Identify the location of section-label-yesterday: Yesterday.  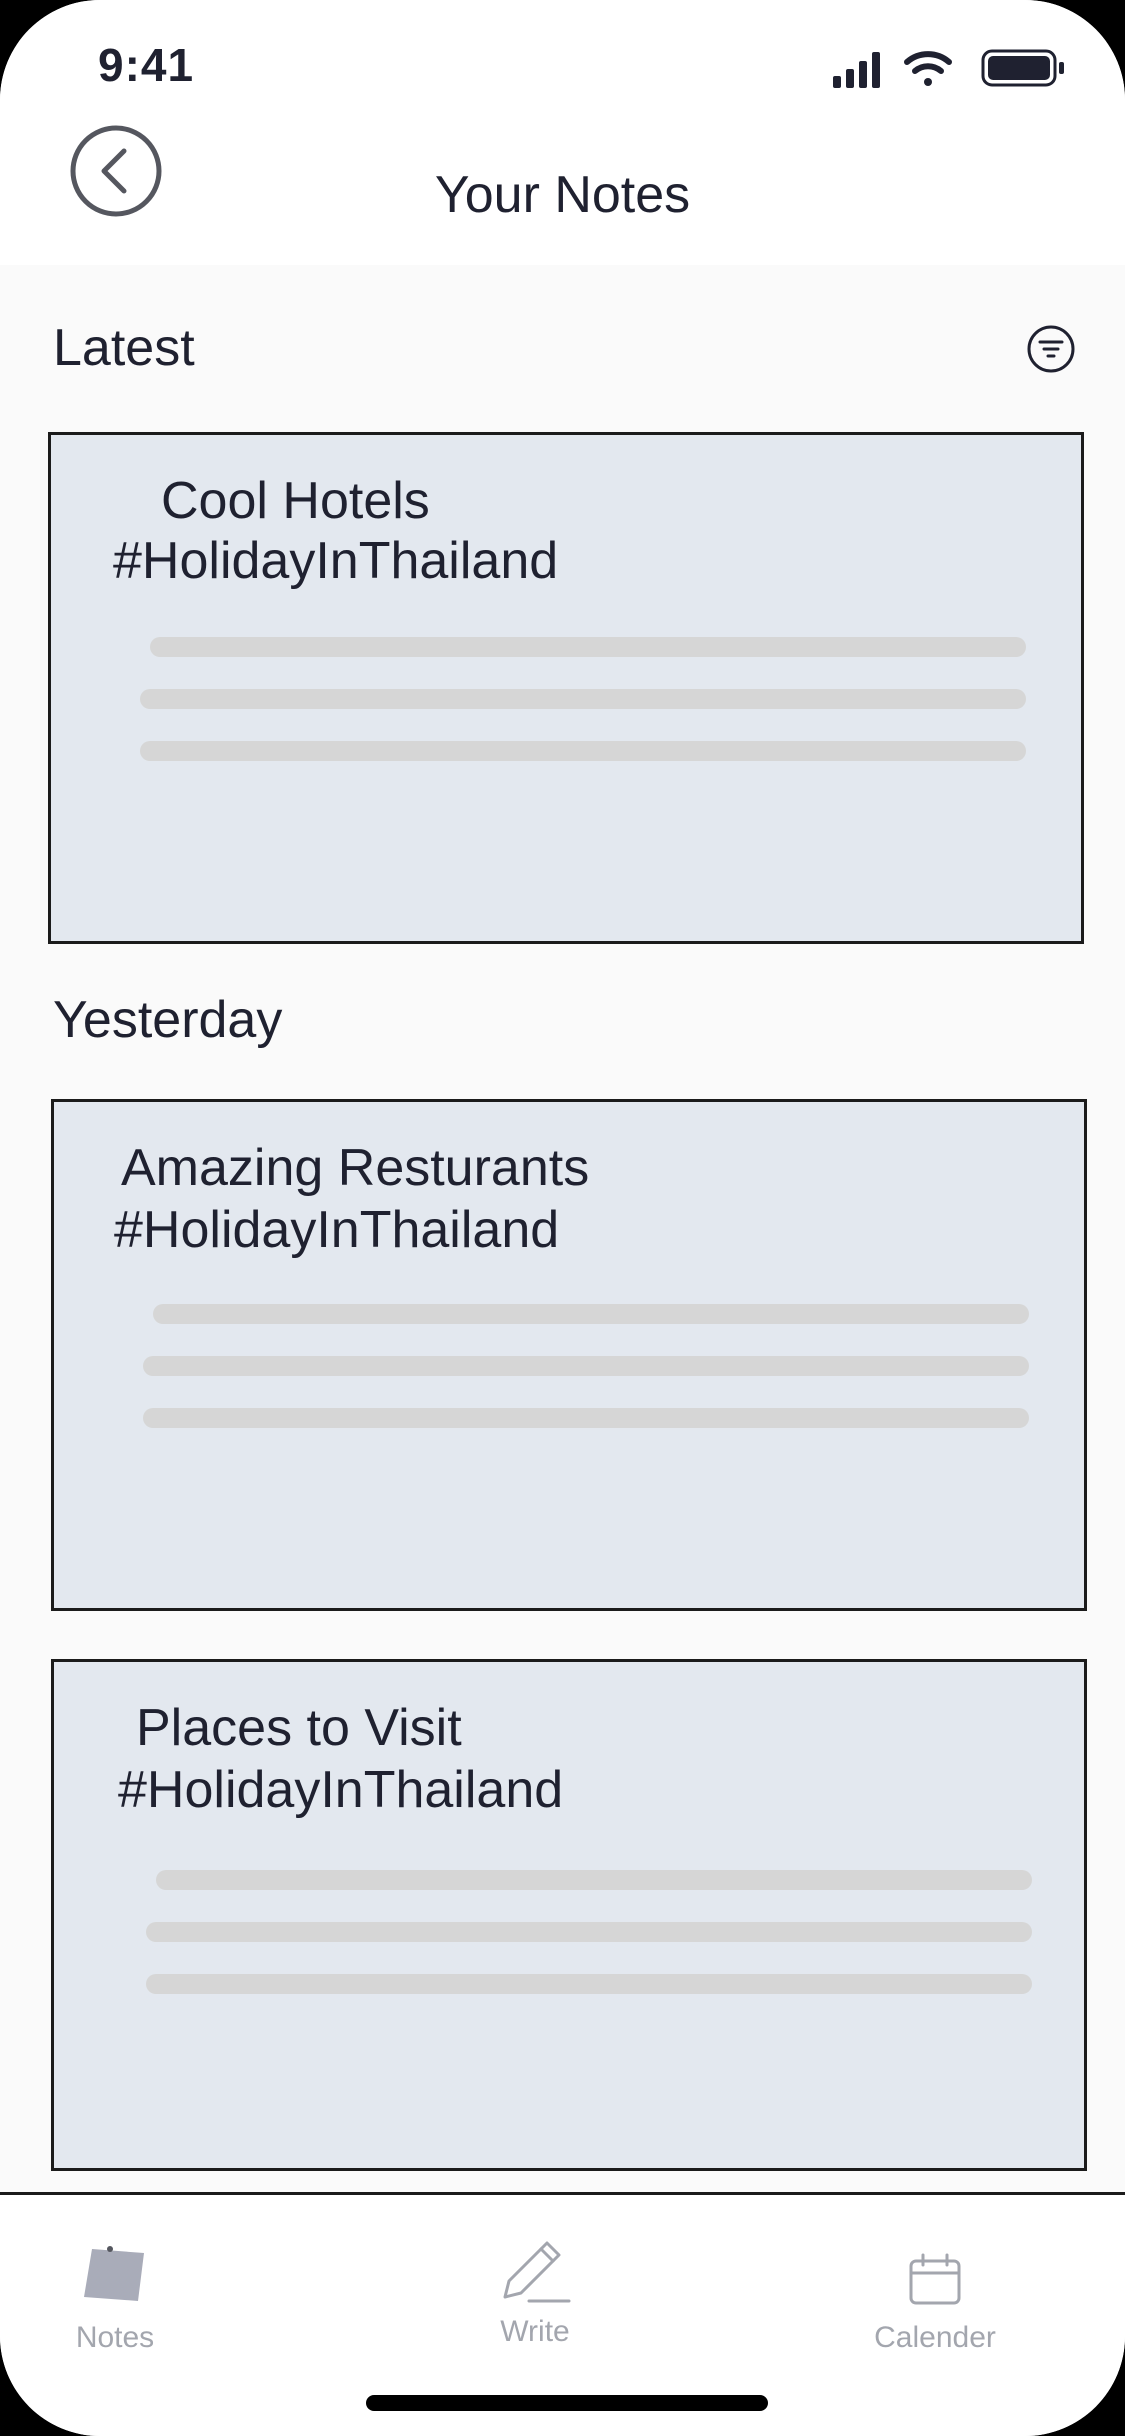
(168, 1020).